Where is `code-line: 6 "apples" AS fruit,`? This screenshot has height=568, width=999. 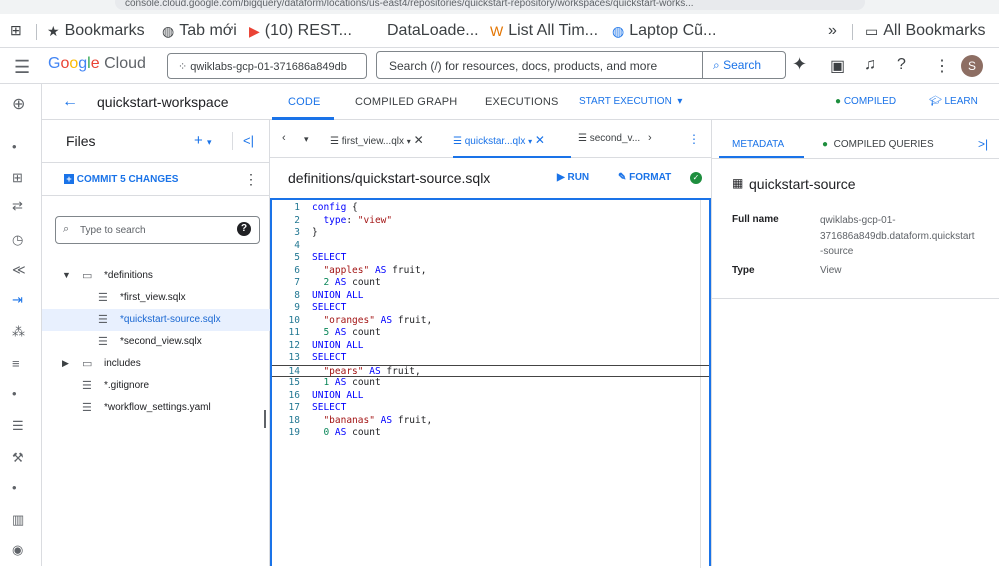
code-line: 6 "apples" AS fruit, is located at coordinates (490, 271).